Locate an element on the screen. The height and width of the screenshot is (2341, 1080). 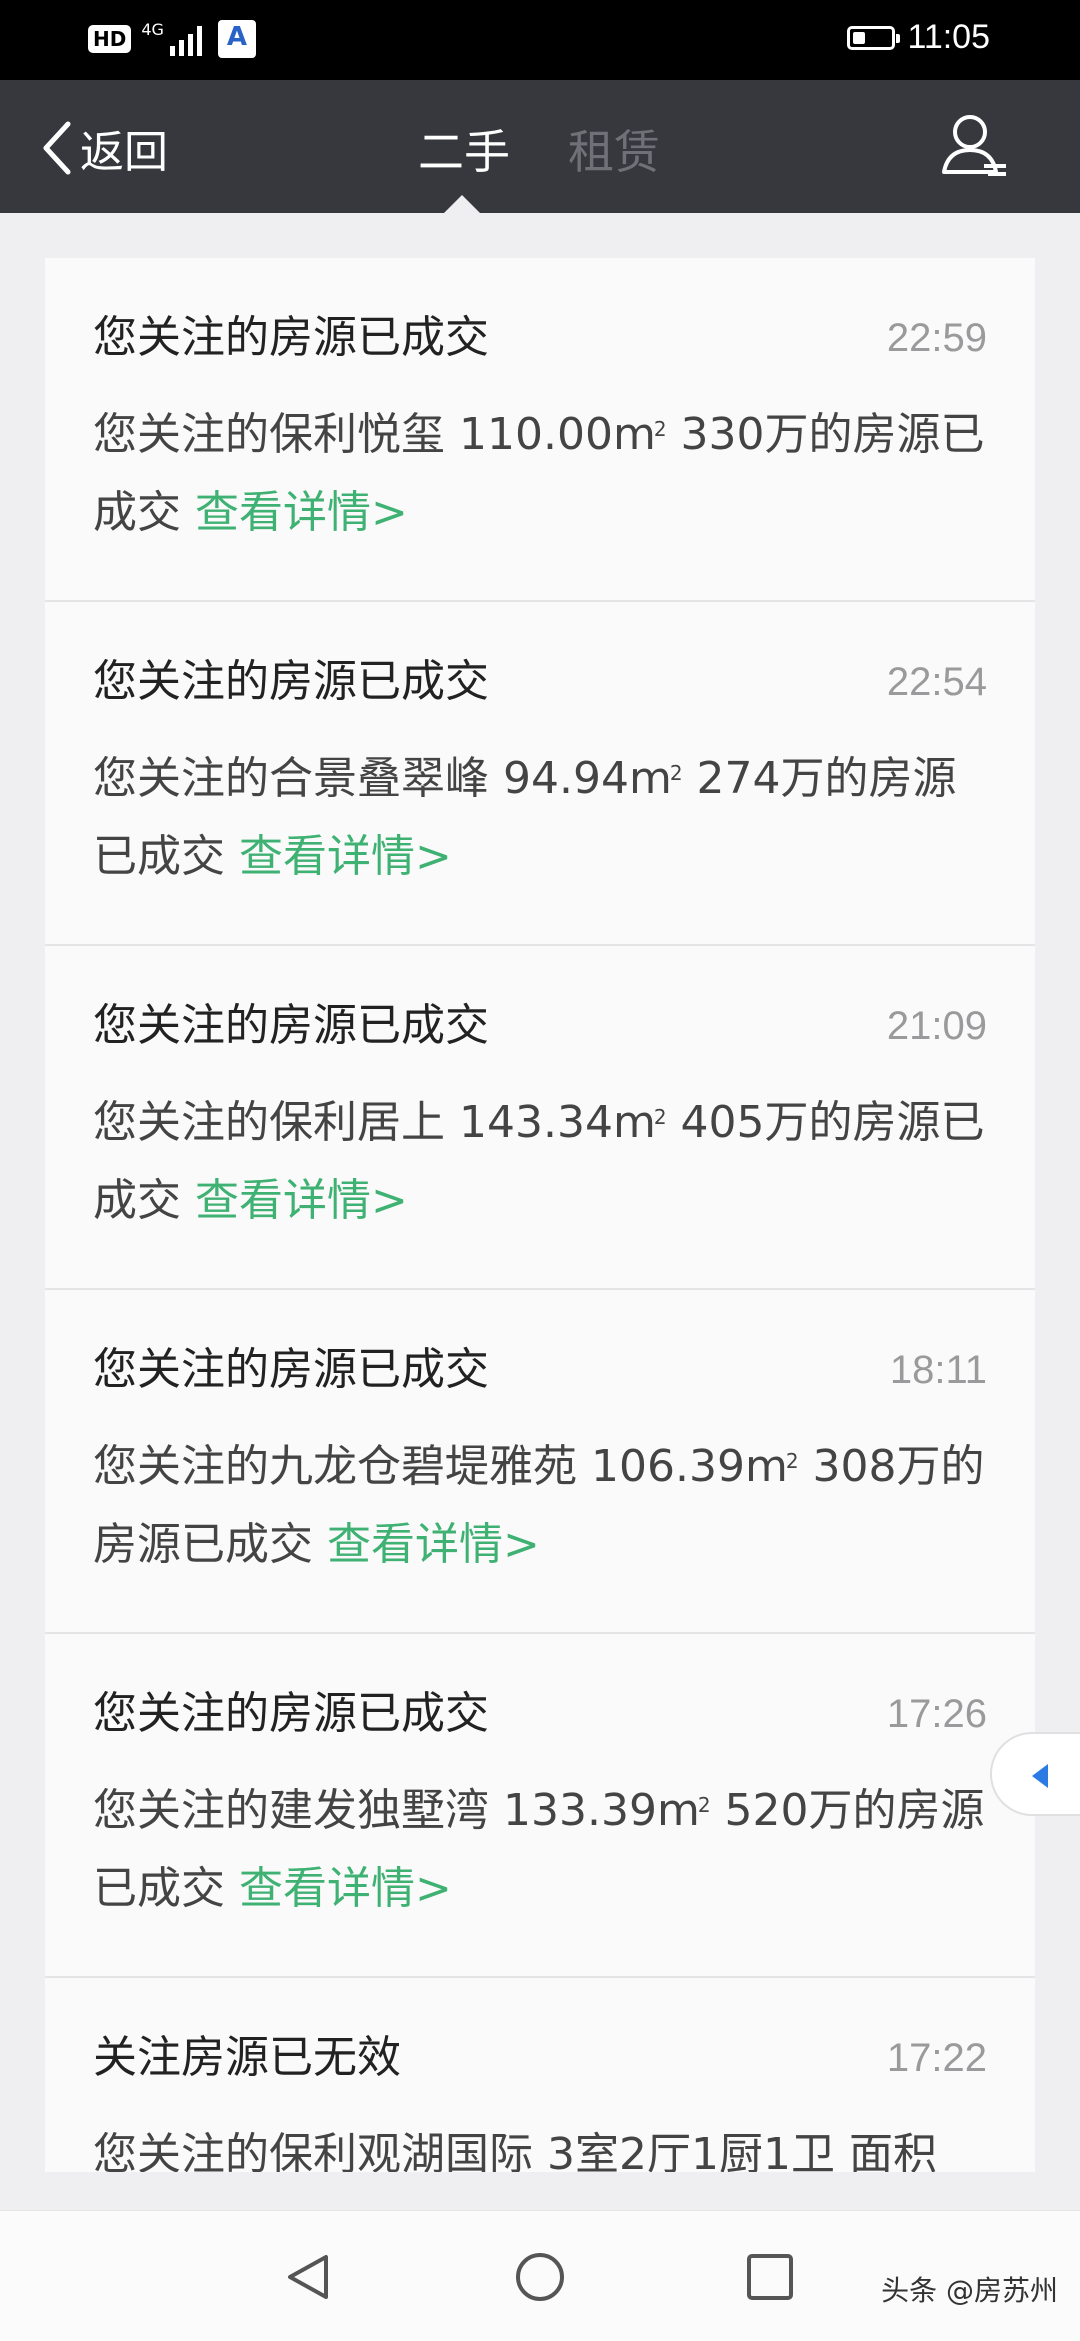
side-arrow-icon is located at coordinates (1035, 1774).